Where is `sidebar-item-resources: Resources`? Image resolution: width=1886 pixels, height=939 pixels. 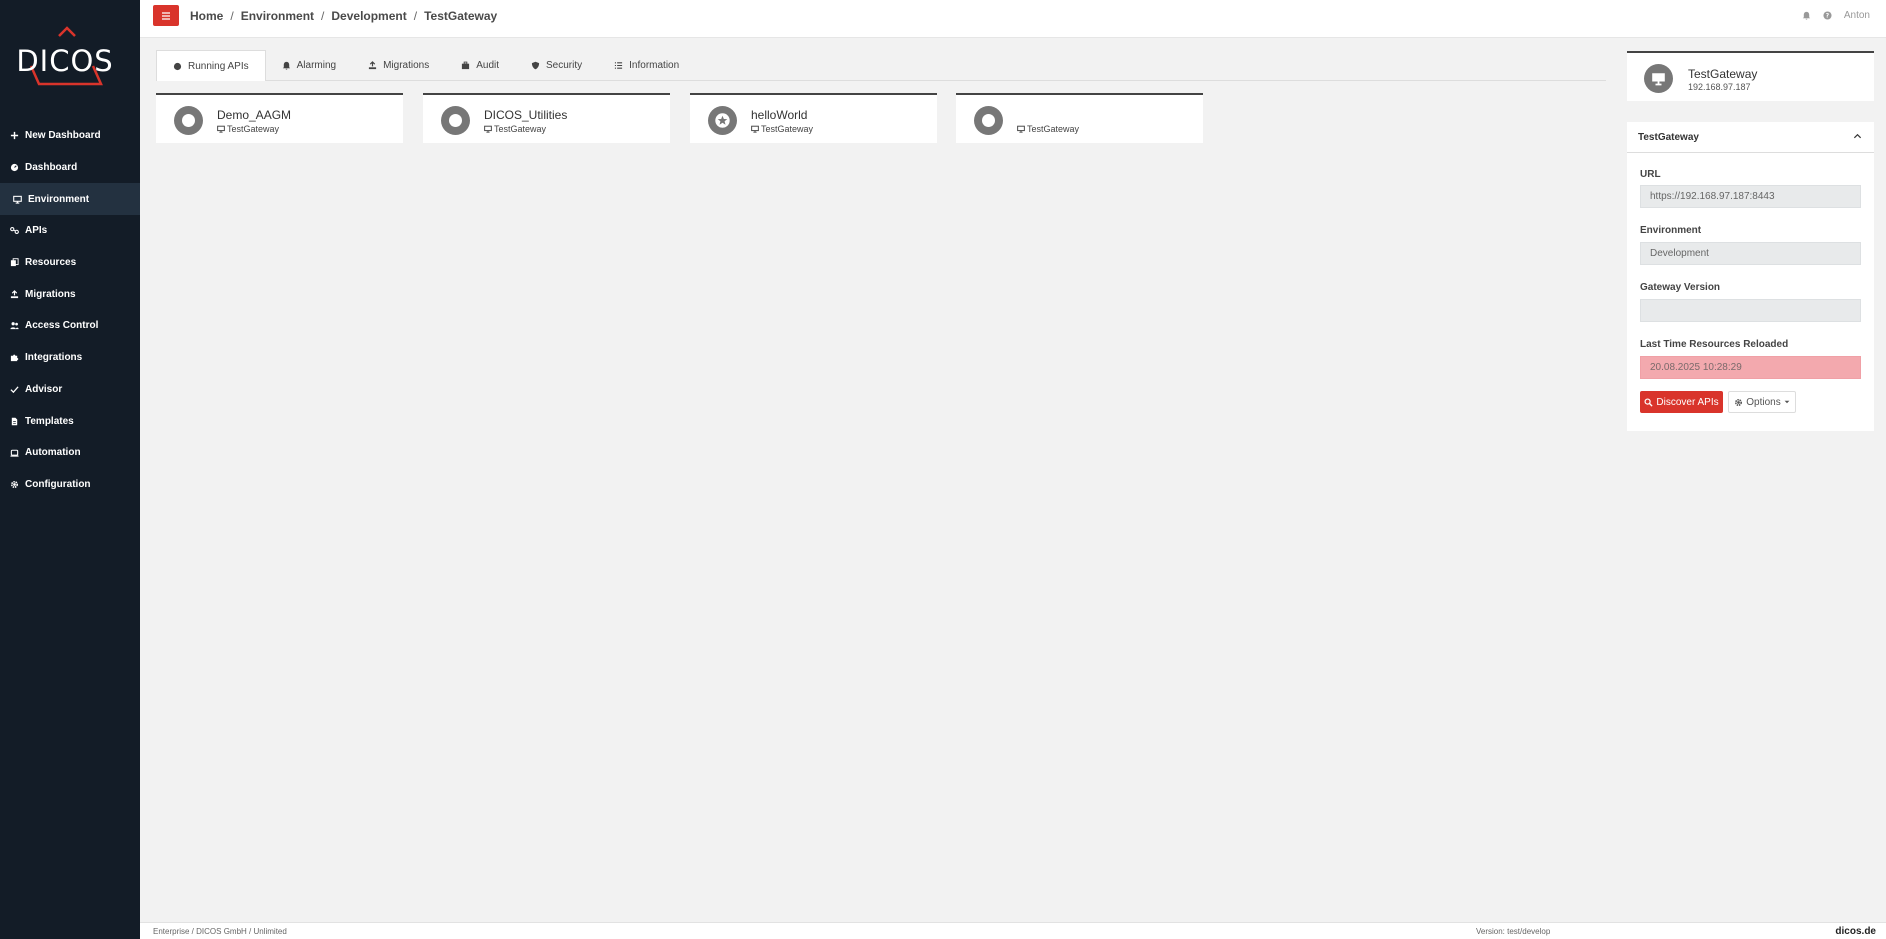
sidebar-item-resources: Resources is located at coordinates (70, 263).